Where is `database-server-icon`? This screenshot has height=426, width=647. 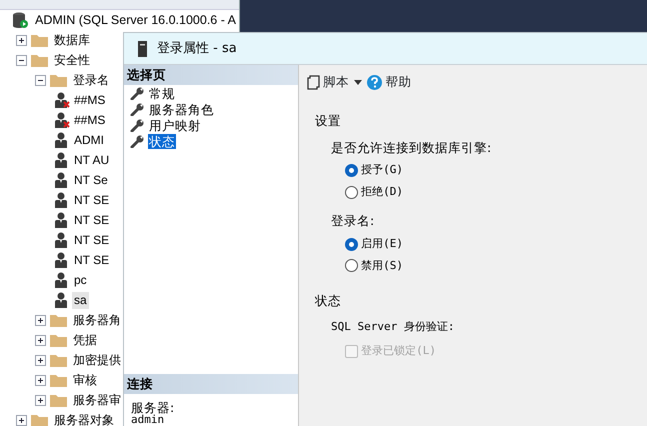 database-server-icon is located at coordinates (20, 20).